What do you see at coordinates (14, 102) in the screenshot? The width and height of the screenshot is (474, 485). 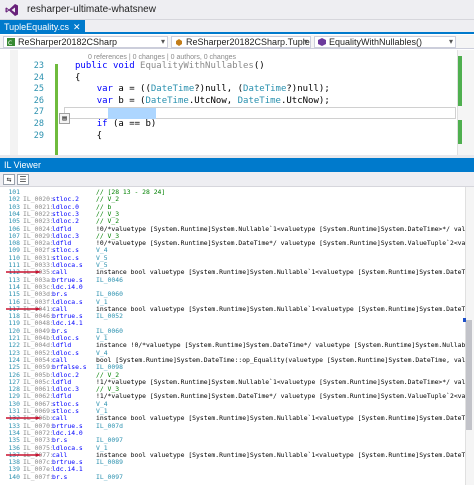 I see `indicator-margin` at bounding box center [14, 102].